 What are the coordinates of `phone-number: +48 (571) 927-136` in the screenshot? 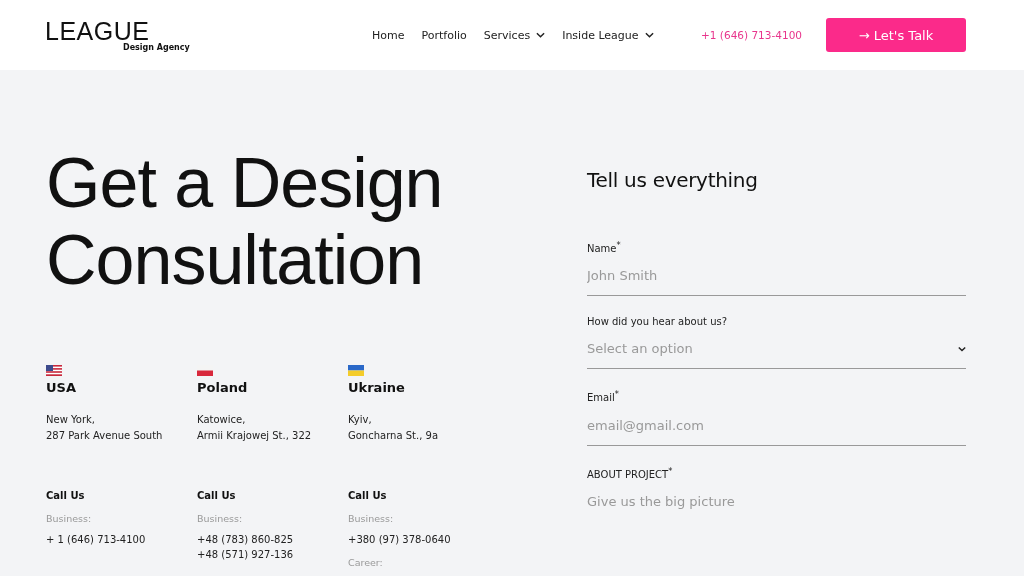 It's located at (246, 555).